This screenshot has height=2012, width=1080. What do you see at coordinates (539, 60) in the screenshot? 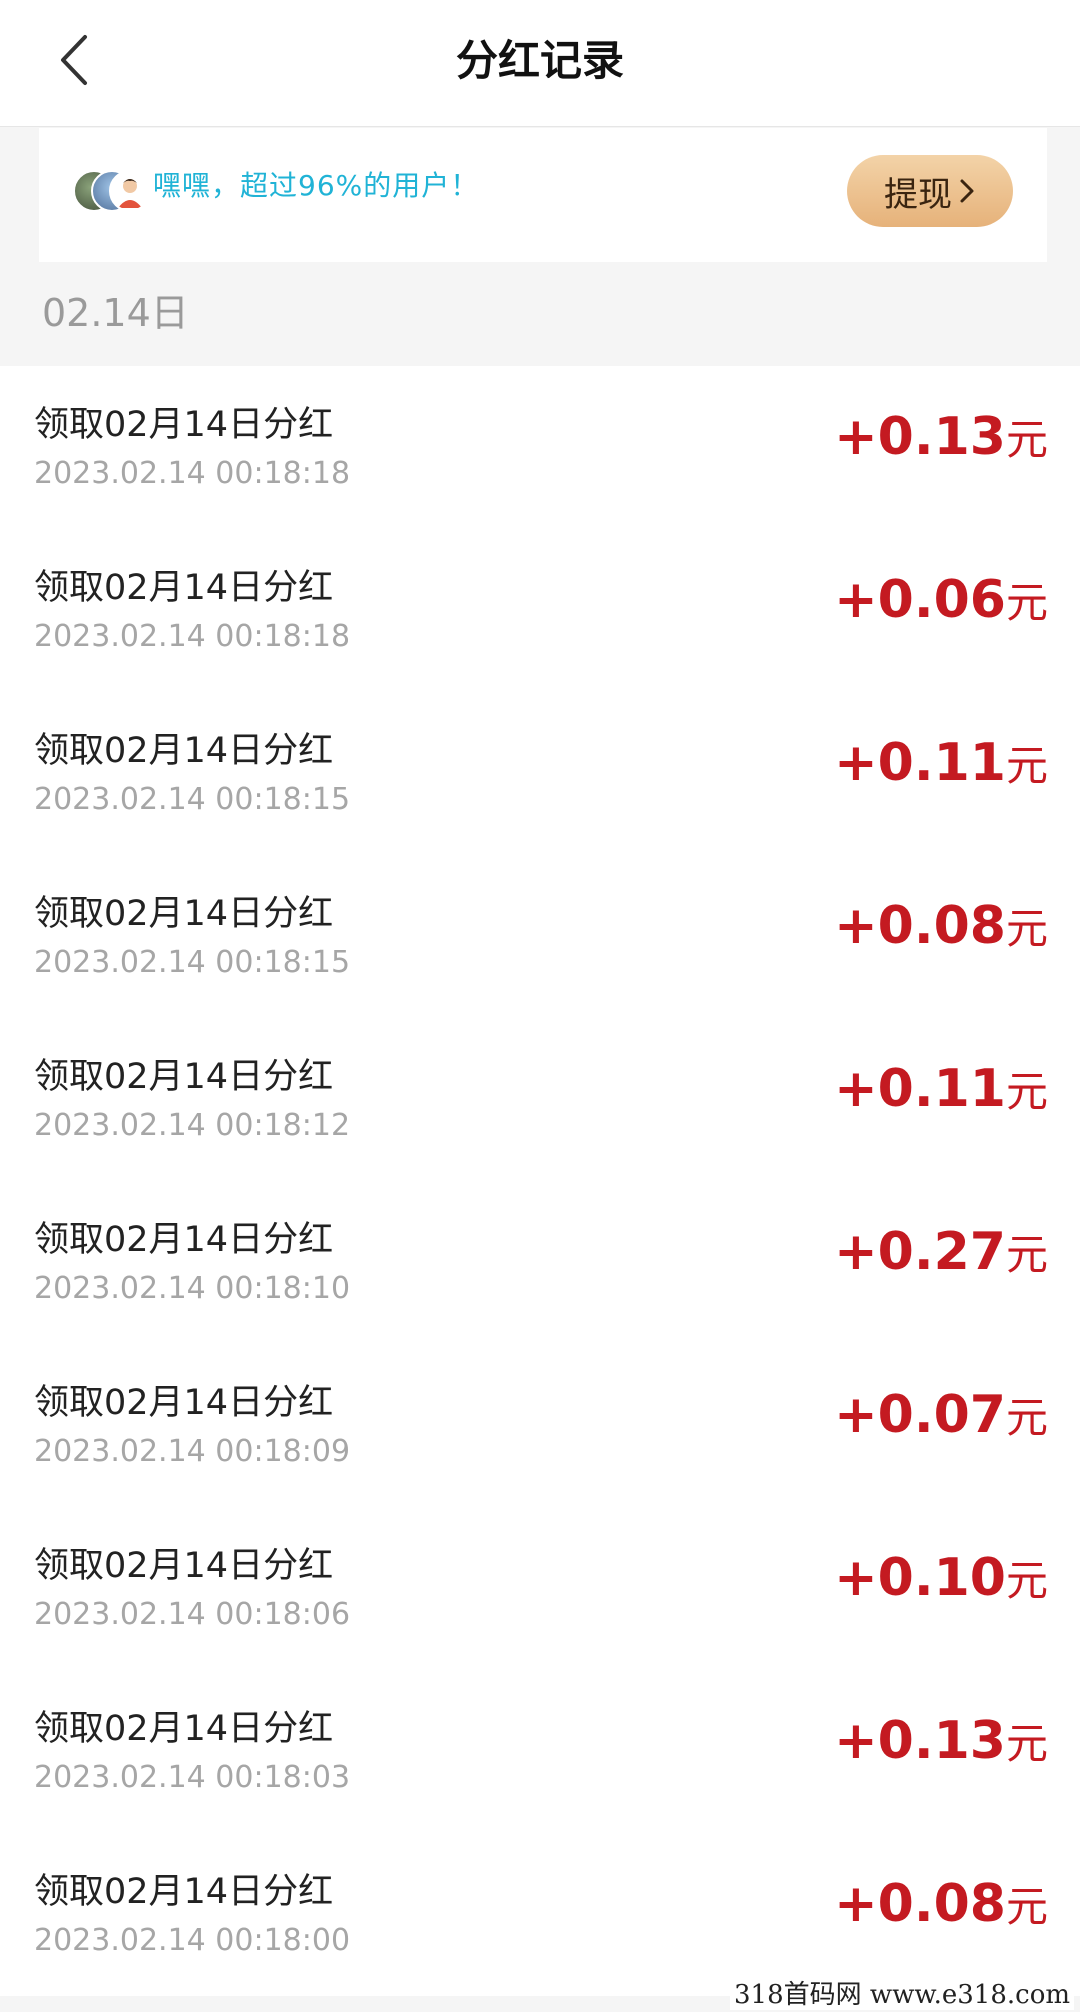
I see `page-title: 分红记录` at bounding box center [539, 60].